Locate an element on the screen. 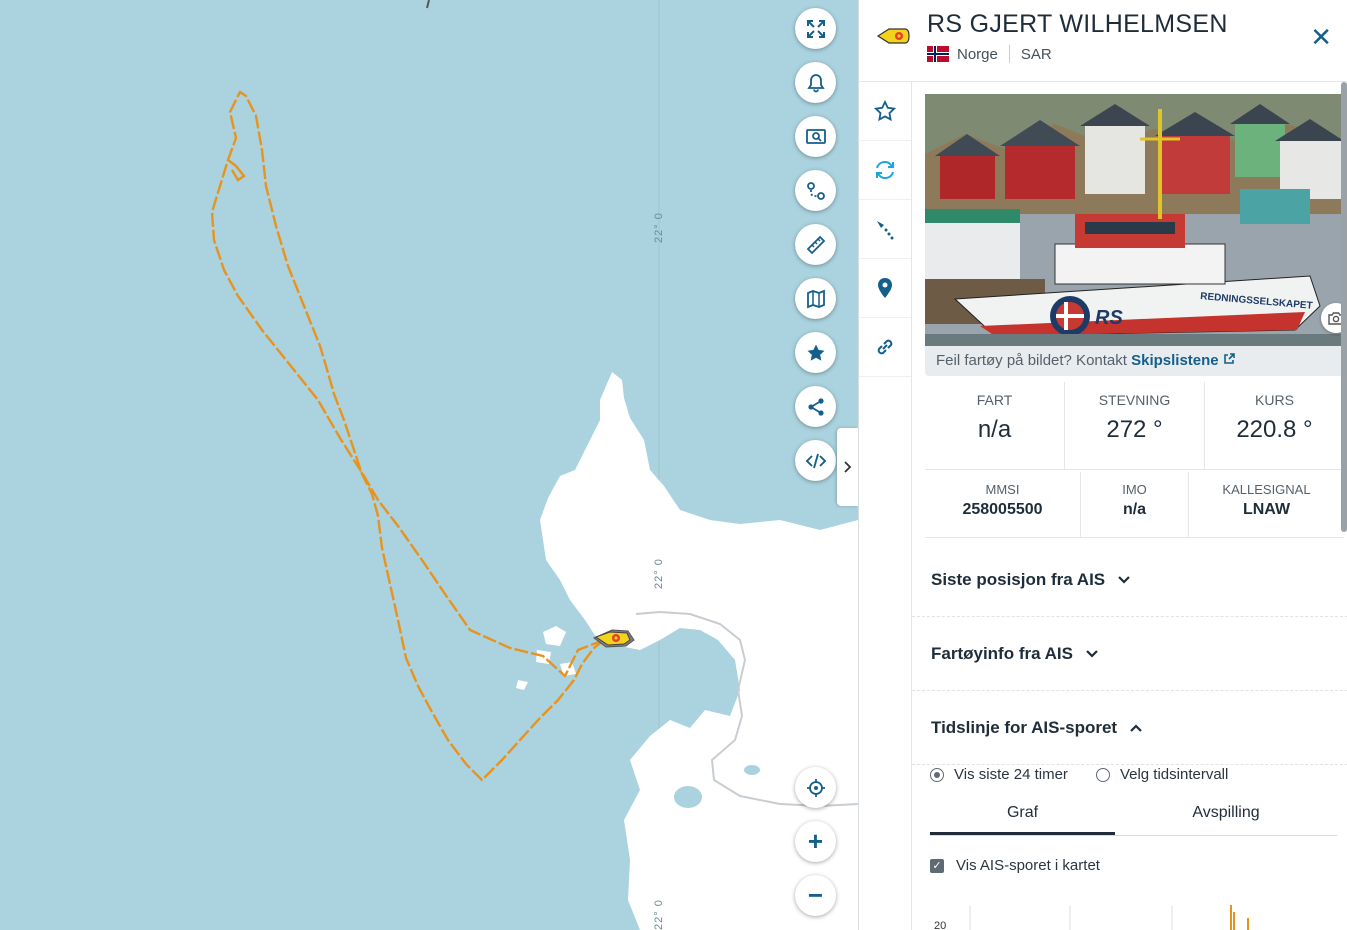 The height and width of the screenshot is (930, 1347). ais-track-loop is located at coordinates (236, 170).